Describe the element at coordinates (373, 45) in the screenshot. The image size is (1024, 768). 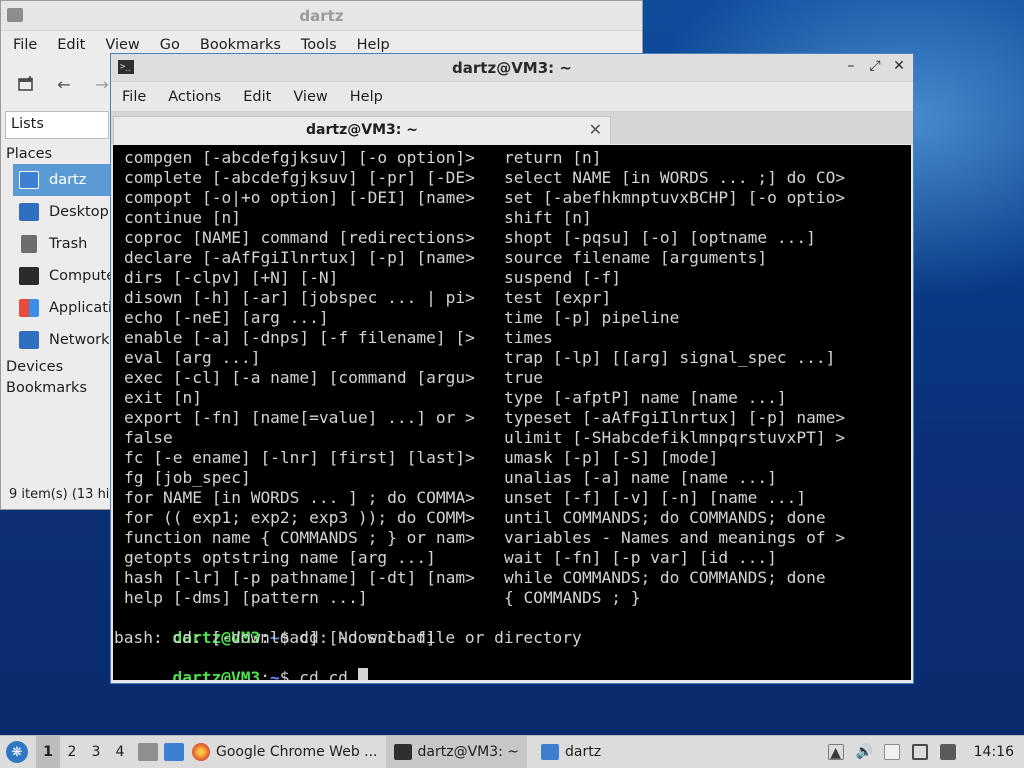
I see `fm-menu-help: Help` at that location.